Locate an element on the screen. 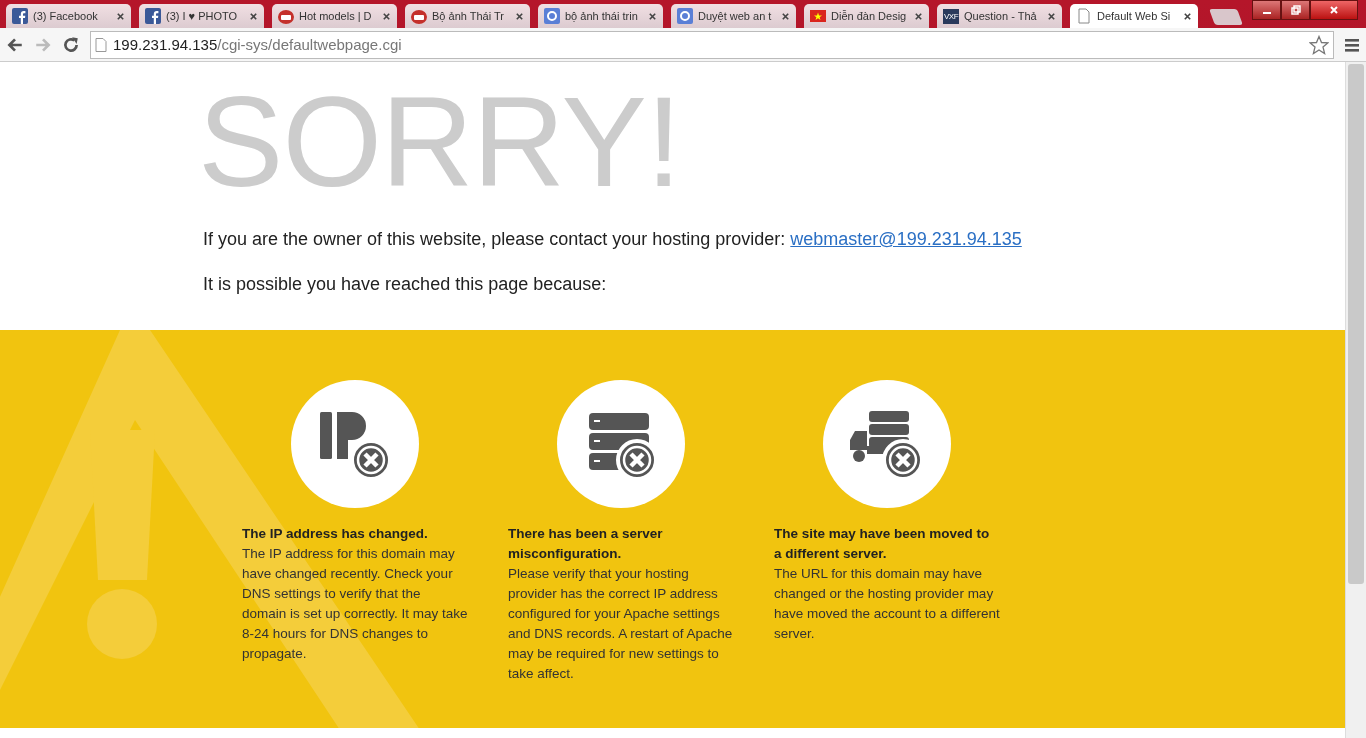 This screenshot has width=1366, height=738. reload-icon is located at coordinates (71, 44).